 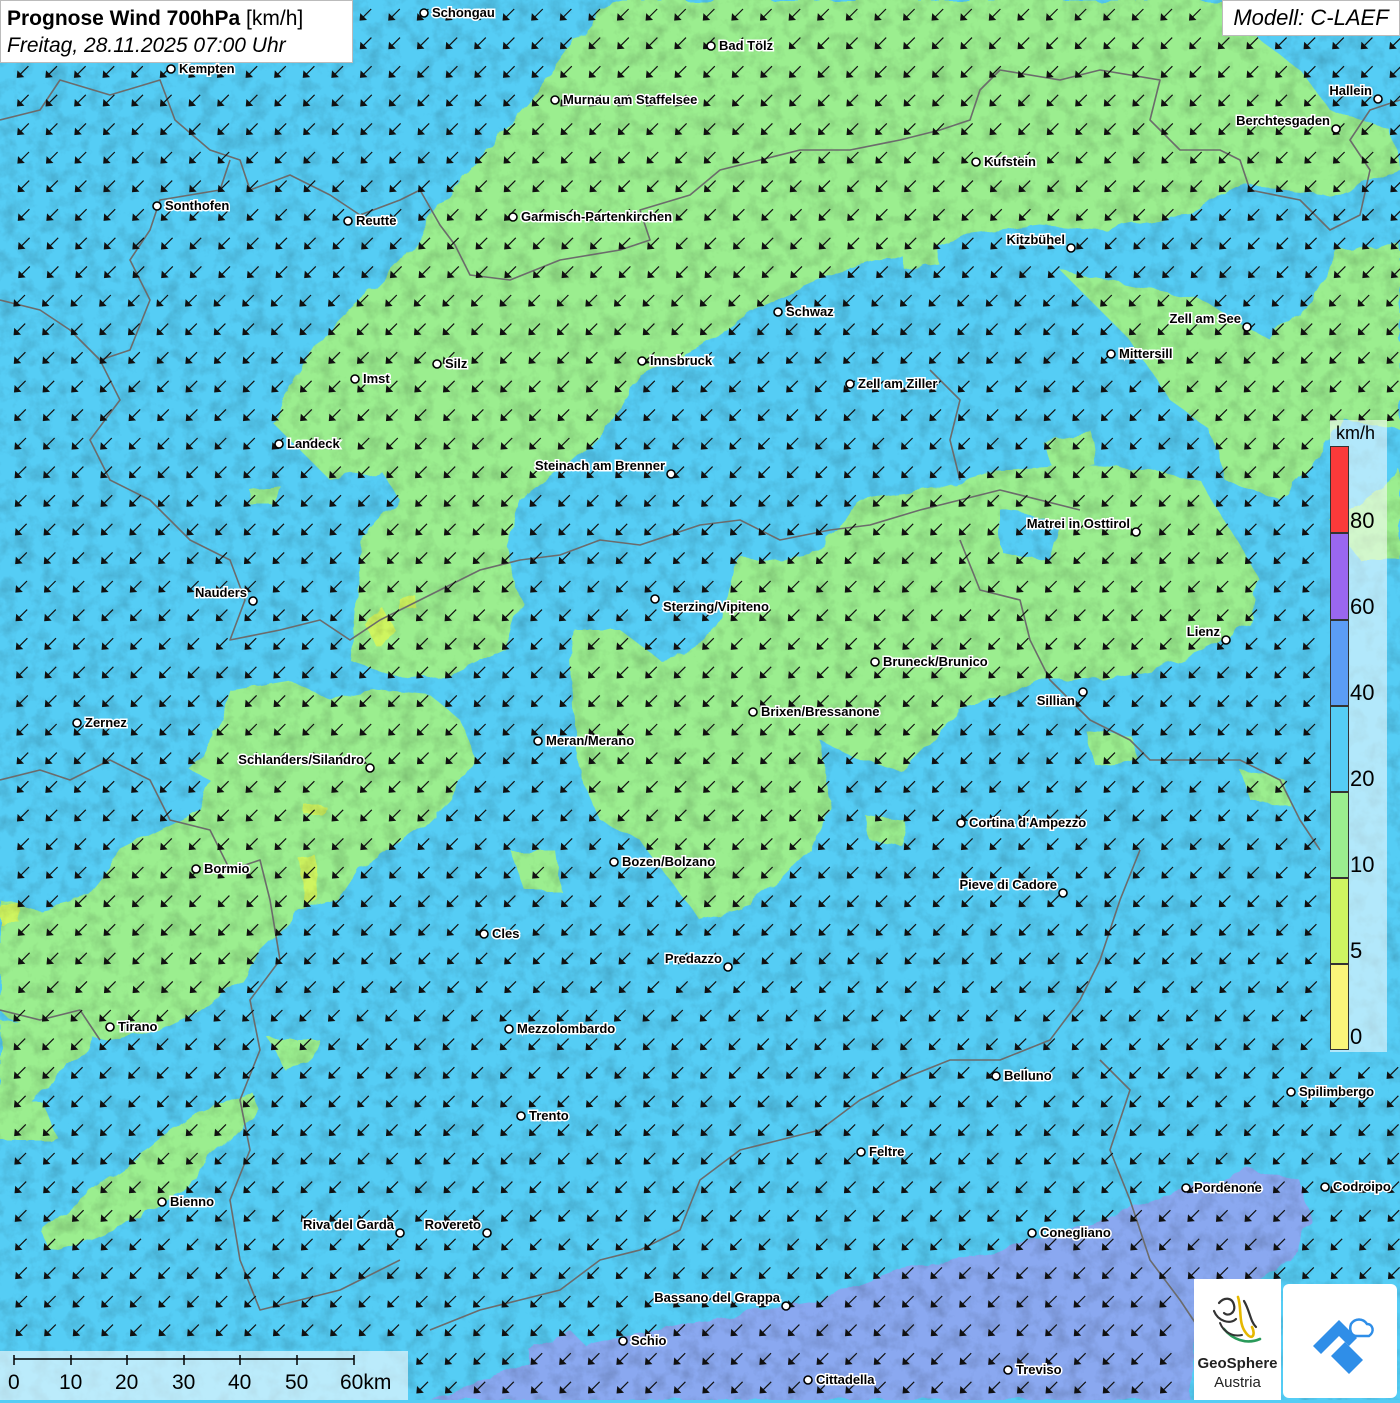 I want to click on app-logo-icon, so click(x=1343, y=1346).